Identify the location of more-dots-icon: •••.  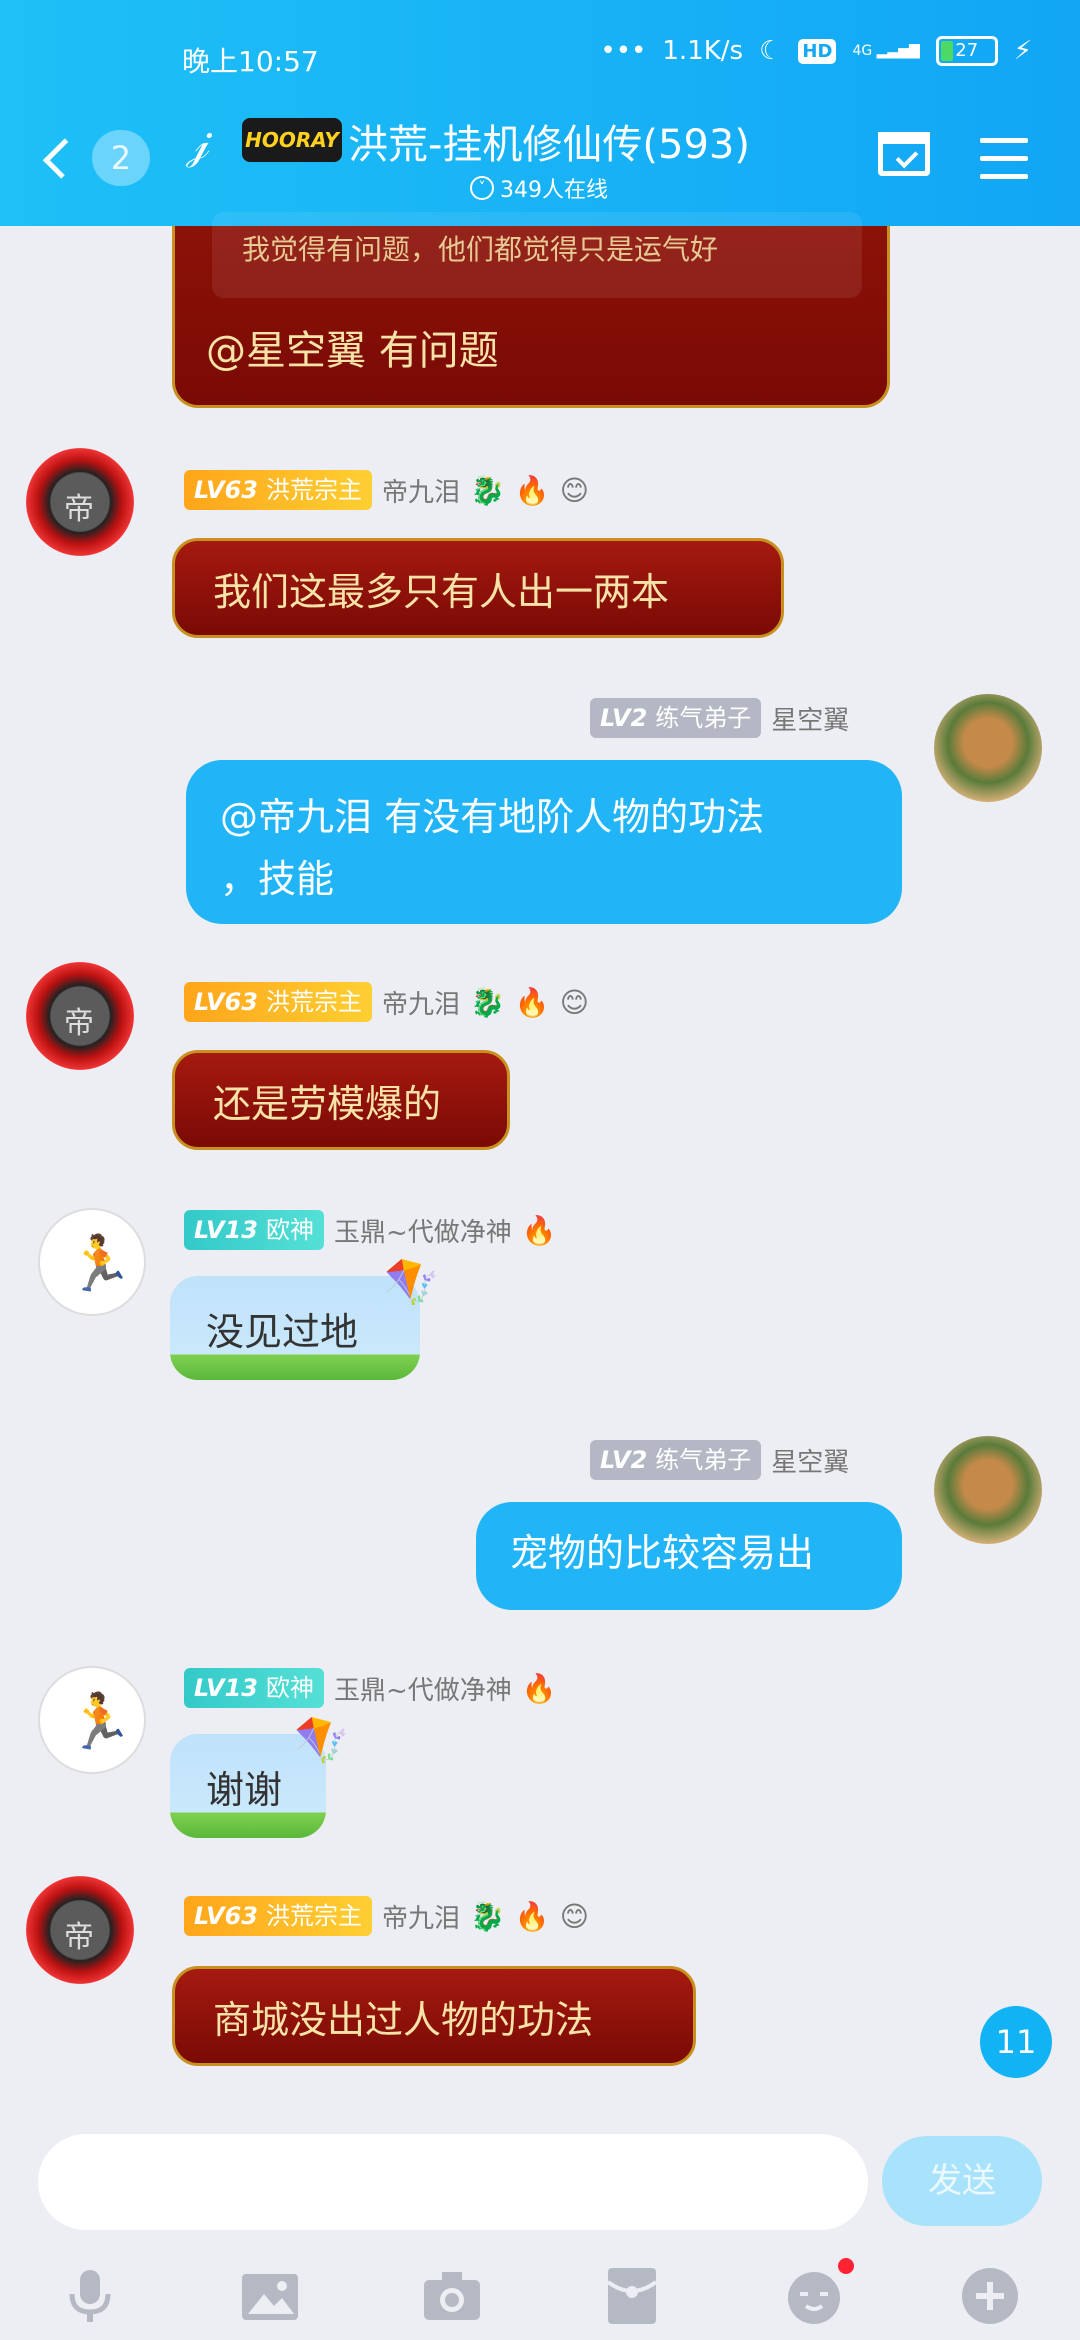
(623, 51).